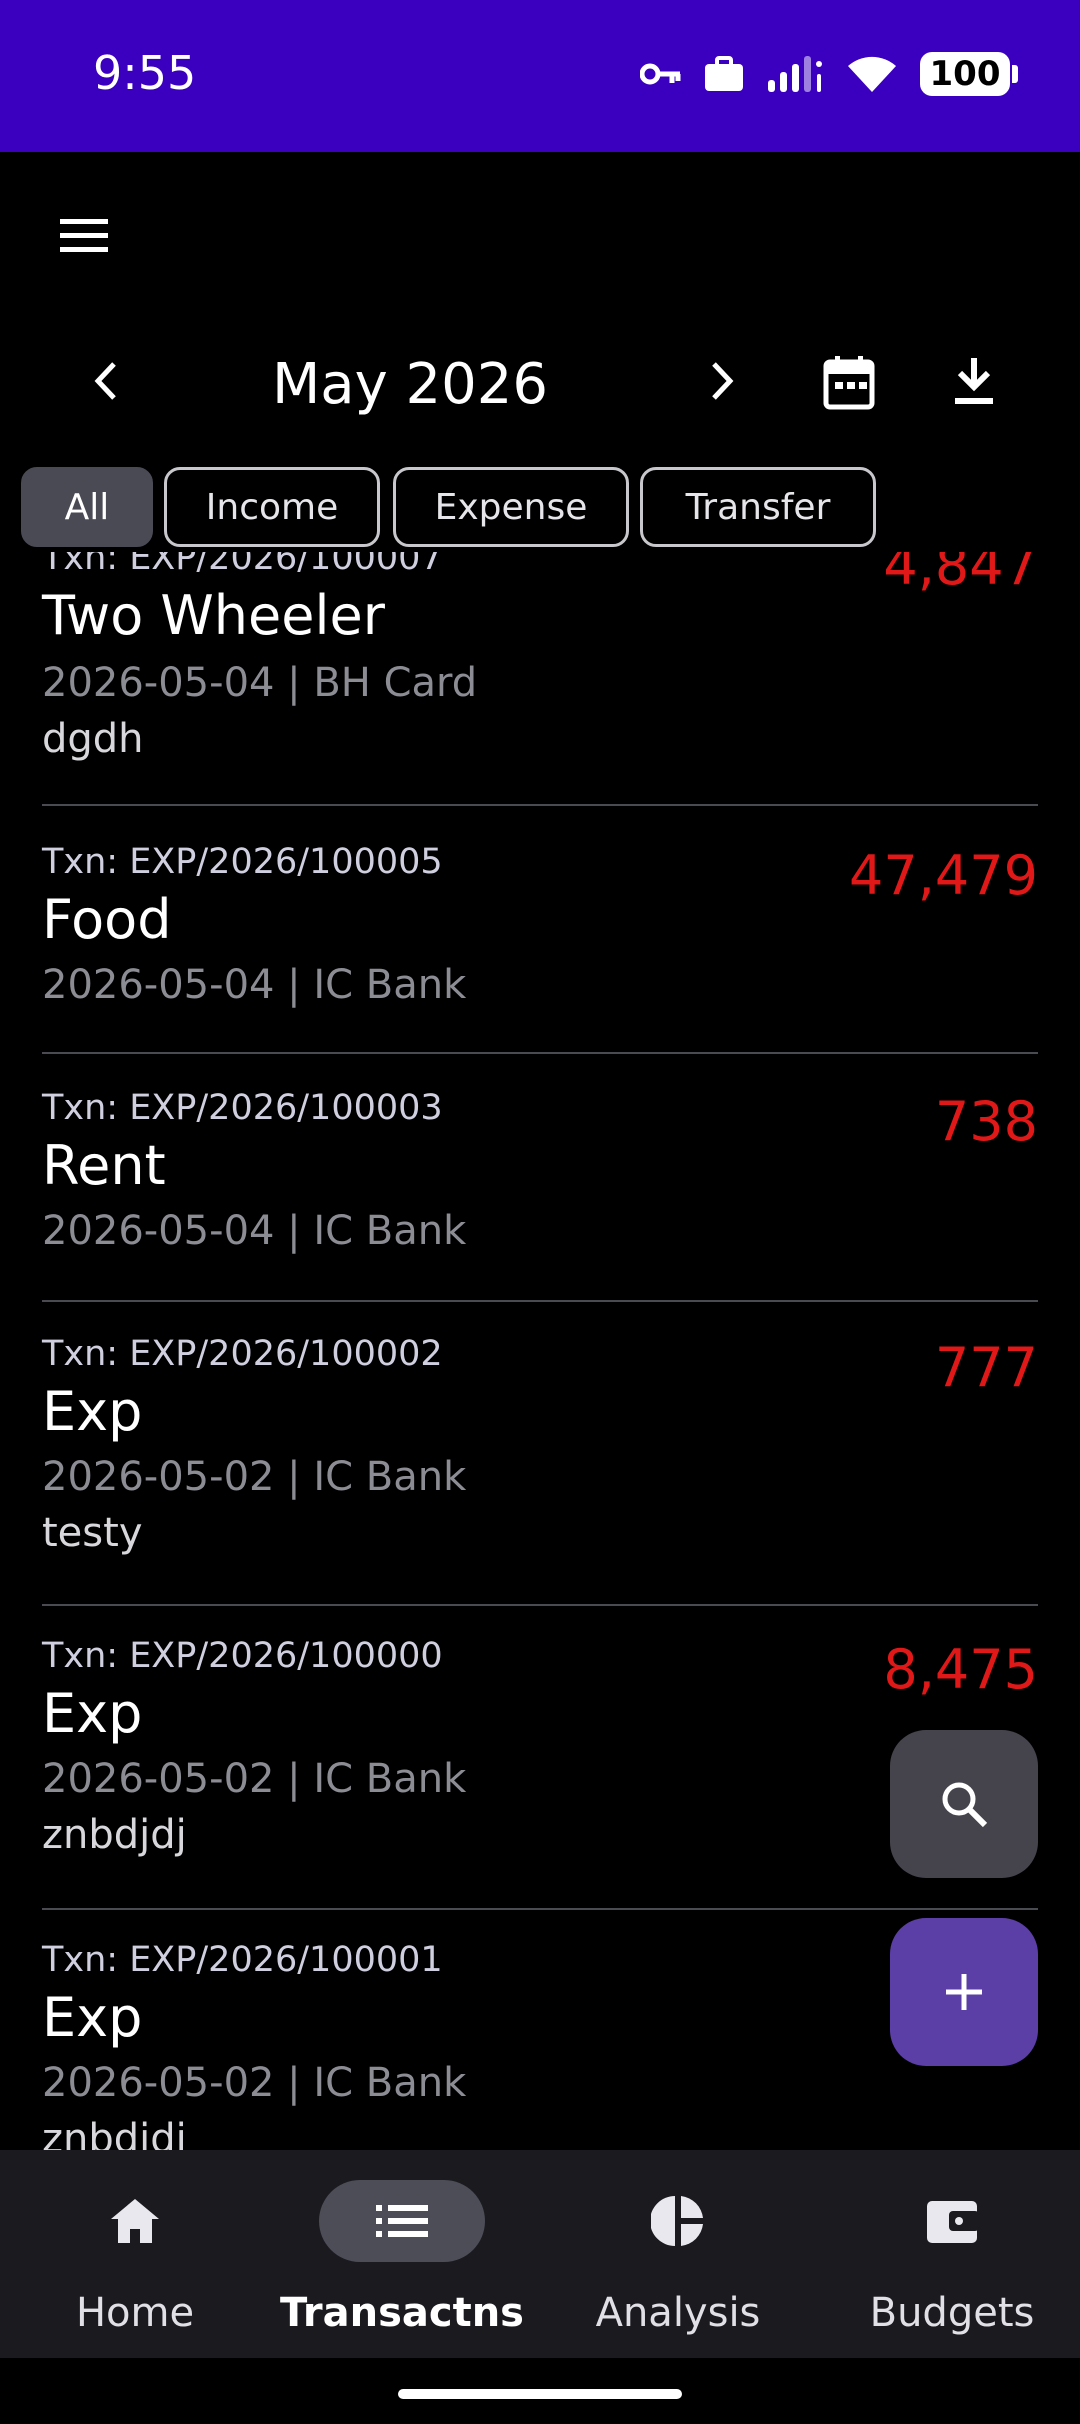 The image size is (1080, 2424). What do you see at coordinates (540, 76) in the screenshot?
I see `status-bar: 9:55 100` at bounding box center [540, 76].